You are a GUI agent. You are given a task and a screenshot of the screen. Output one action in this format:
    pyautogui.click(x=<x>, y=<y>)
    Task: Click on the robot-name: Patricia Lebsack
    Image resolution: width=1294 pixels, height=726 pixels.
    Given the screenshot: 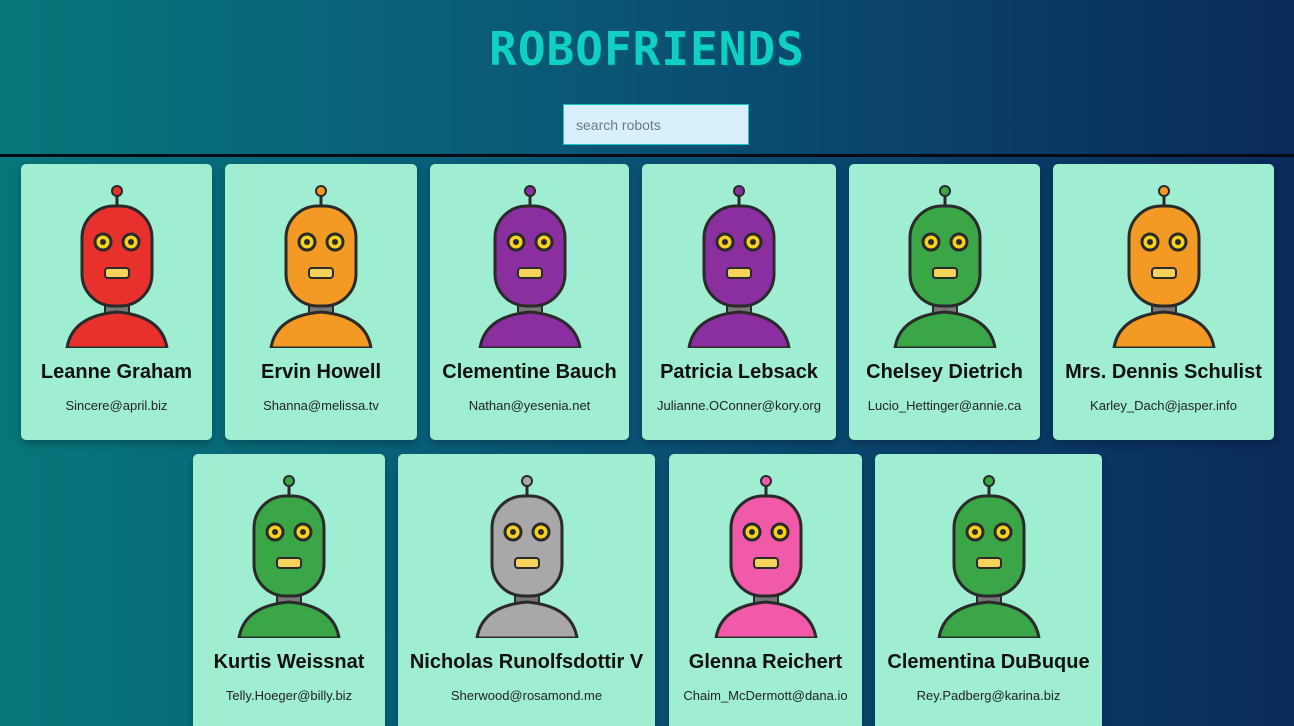 What is the action you would take?
    pyautogui.click(x=739, y=372)
    